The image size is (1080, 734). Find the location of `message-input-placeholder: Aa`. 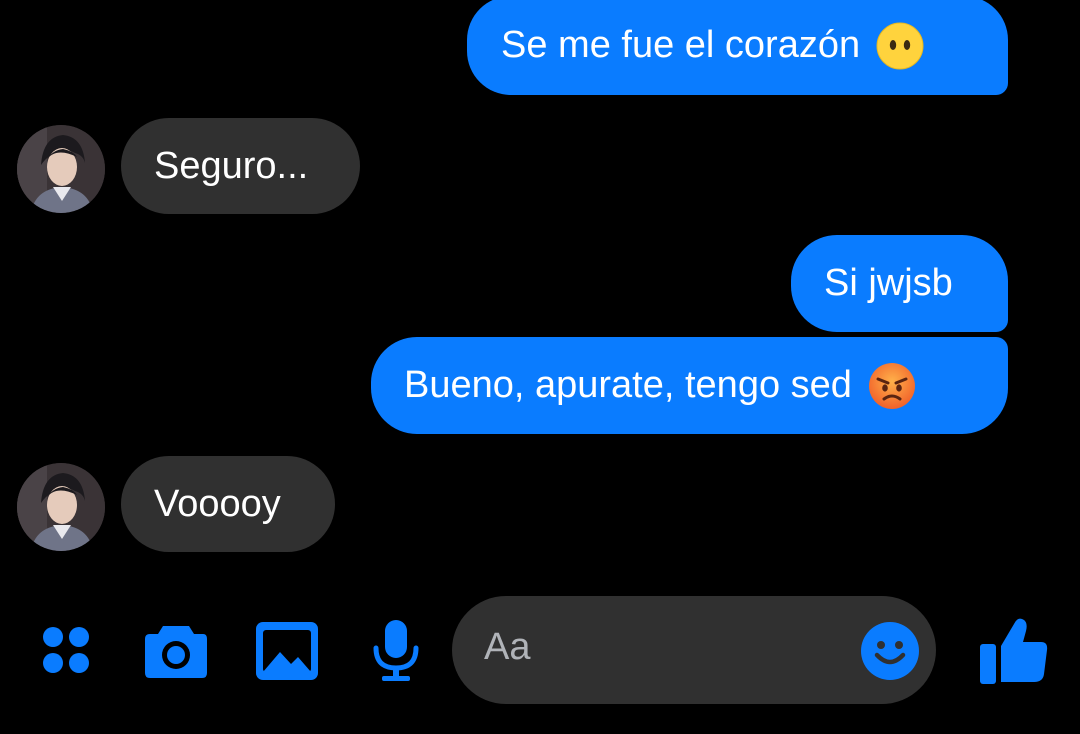

message-input-placeholder: Aa is located at coordinates (507, 647).